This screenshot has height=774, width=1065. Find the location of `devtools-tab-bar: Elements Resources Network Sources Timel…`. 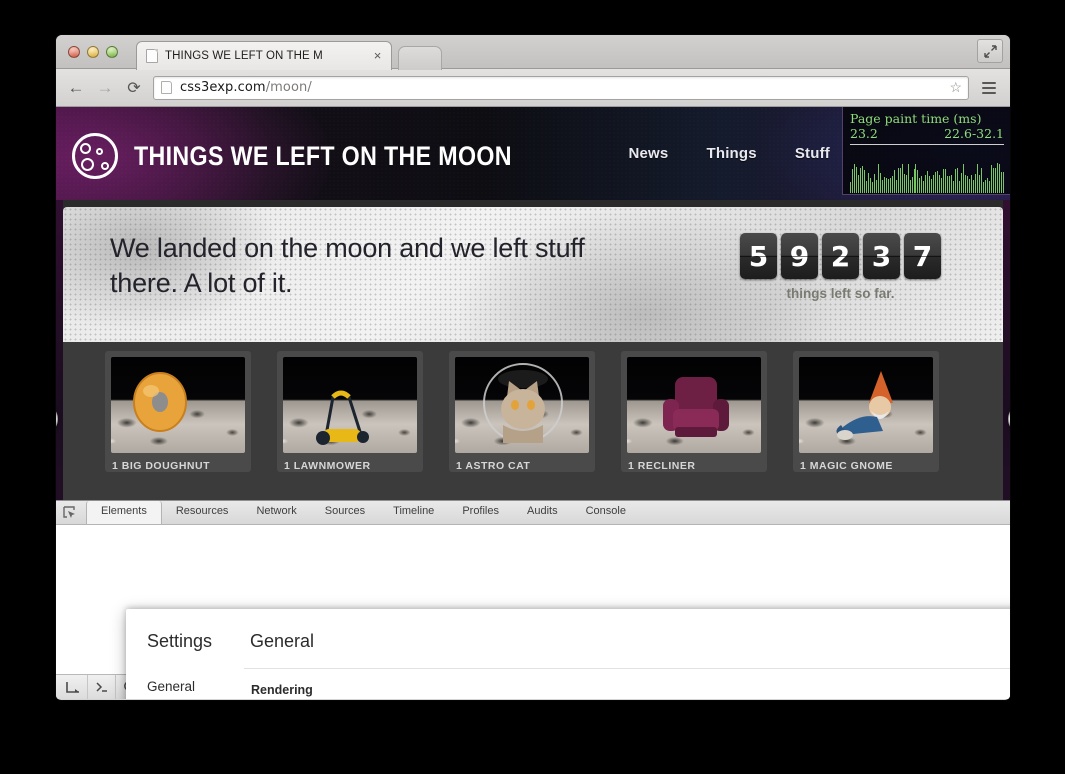

devtools-tab-bar: Elements Resources Network Sources Timel… is located at coordinates (533, 513).